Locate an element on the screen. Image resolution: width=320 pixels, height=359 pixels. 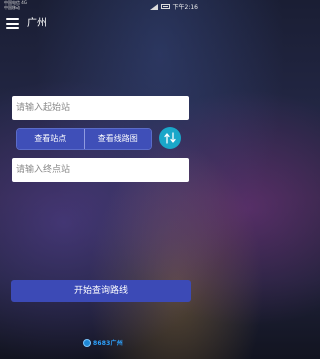
city-title: 广州 is located at coordinates (37, 24).